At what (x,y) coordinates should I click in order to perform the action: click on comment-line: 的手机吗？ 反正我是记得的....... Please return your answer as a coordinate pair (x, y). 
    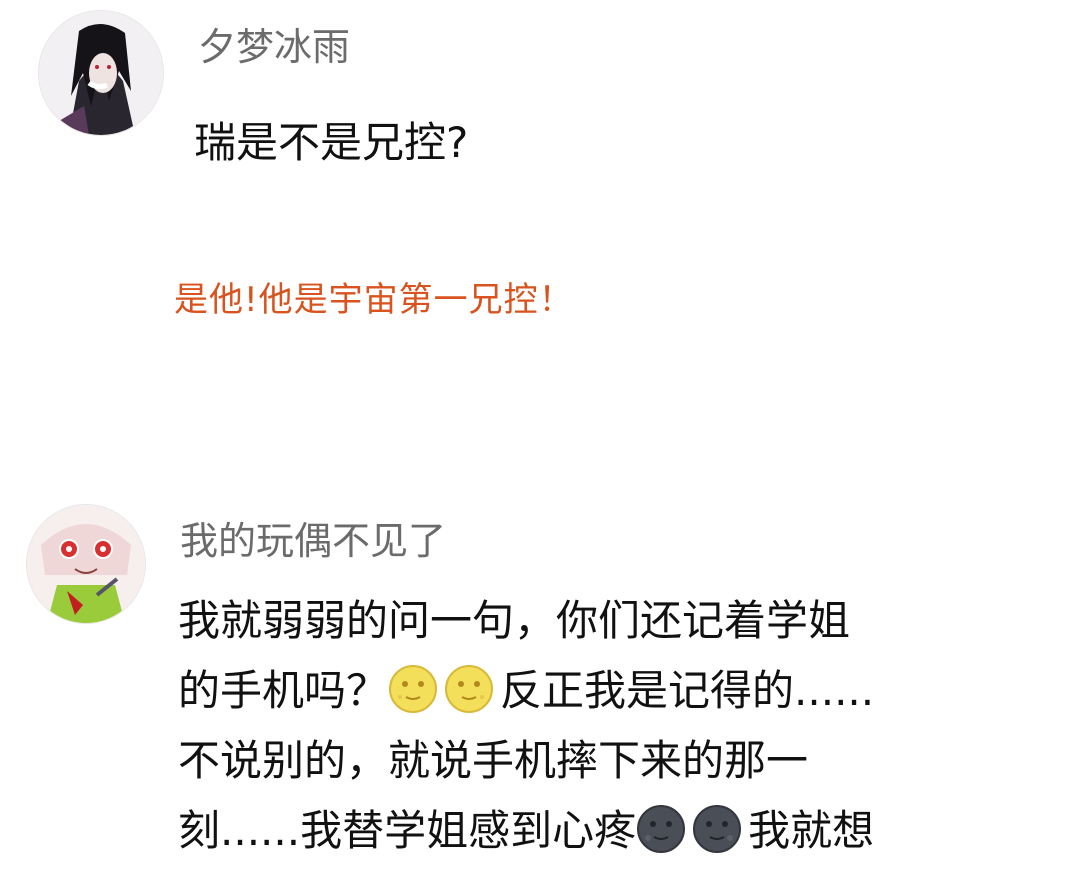
    Looking at the image, I should click on (608, 691).